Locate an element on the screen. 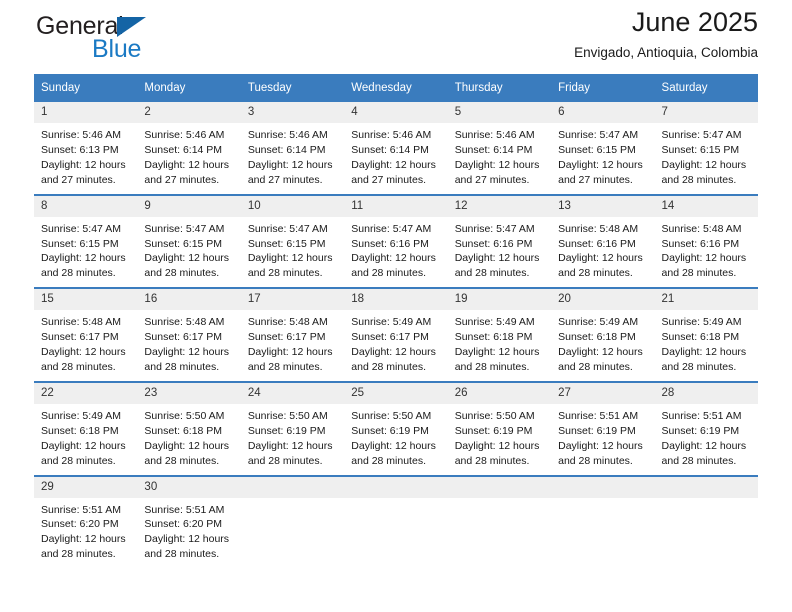  brand-logo: General Blue is located at coordinates (136, 42).